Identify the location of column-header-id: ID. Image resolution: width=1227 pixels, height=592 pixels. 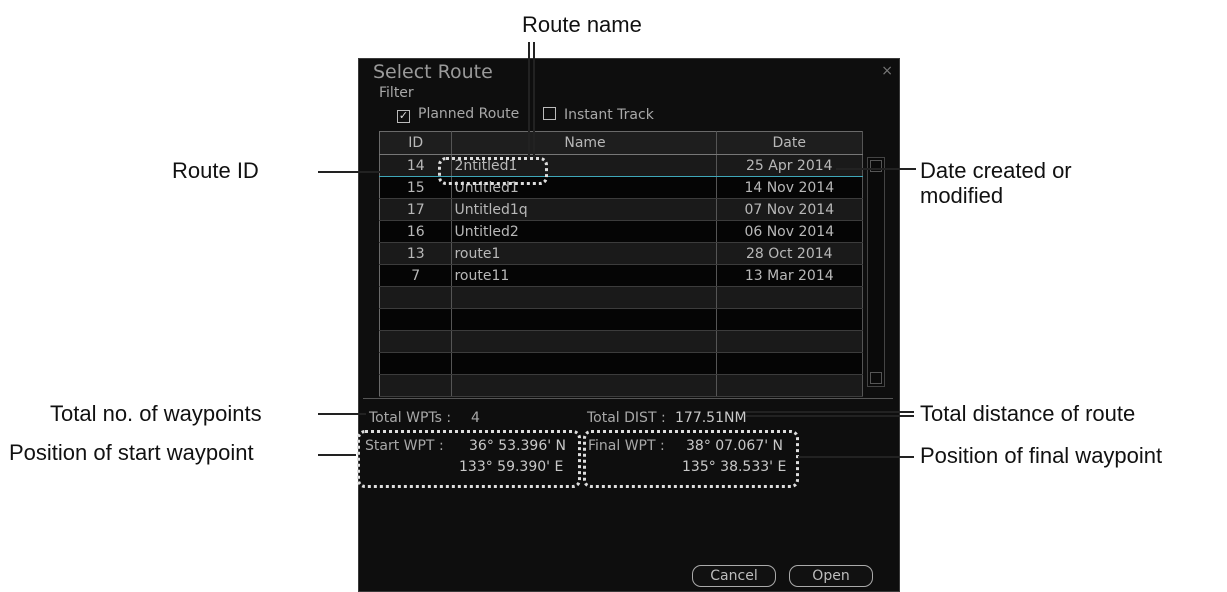
(416, 143).